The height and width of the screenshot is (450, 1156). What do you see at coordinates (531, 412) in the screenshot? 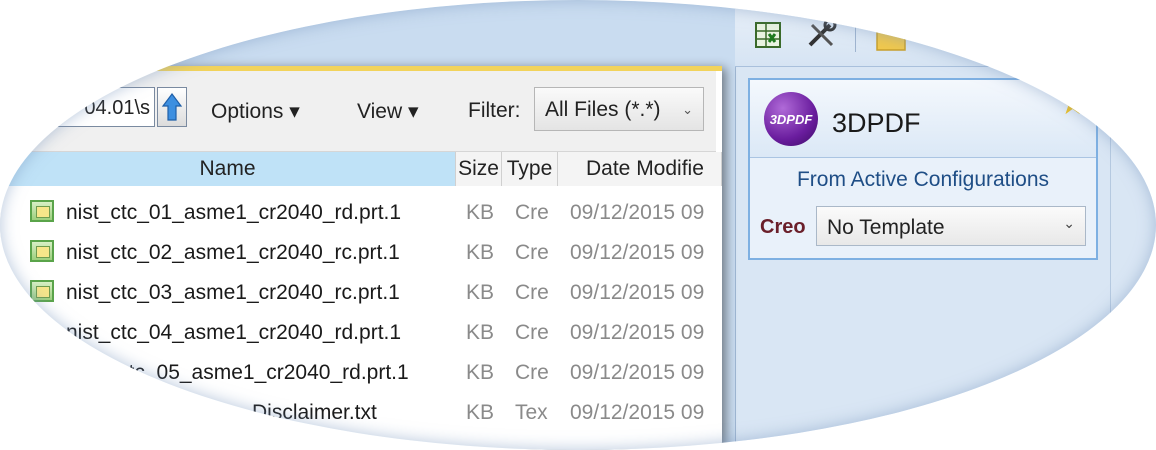
I see `file-type: Tex` at bounding box center [531, 412].